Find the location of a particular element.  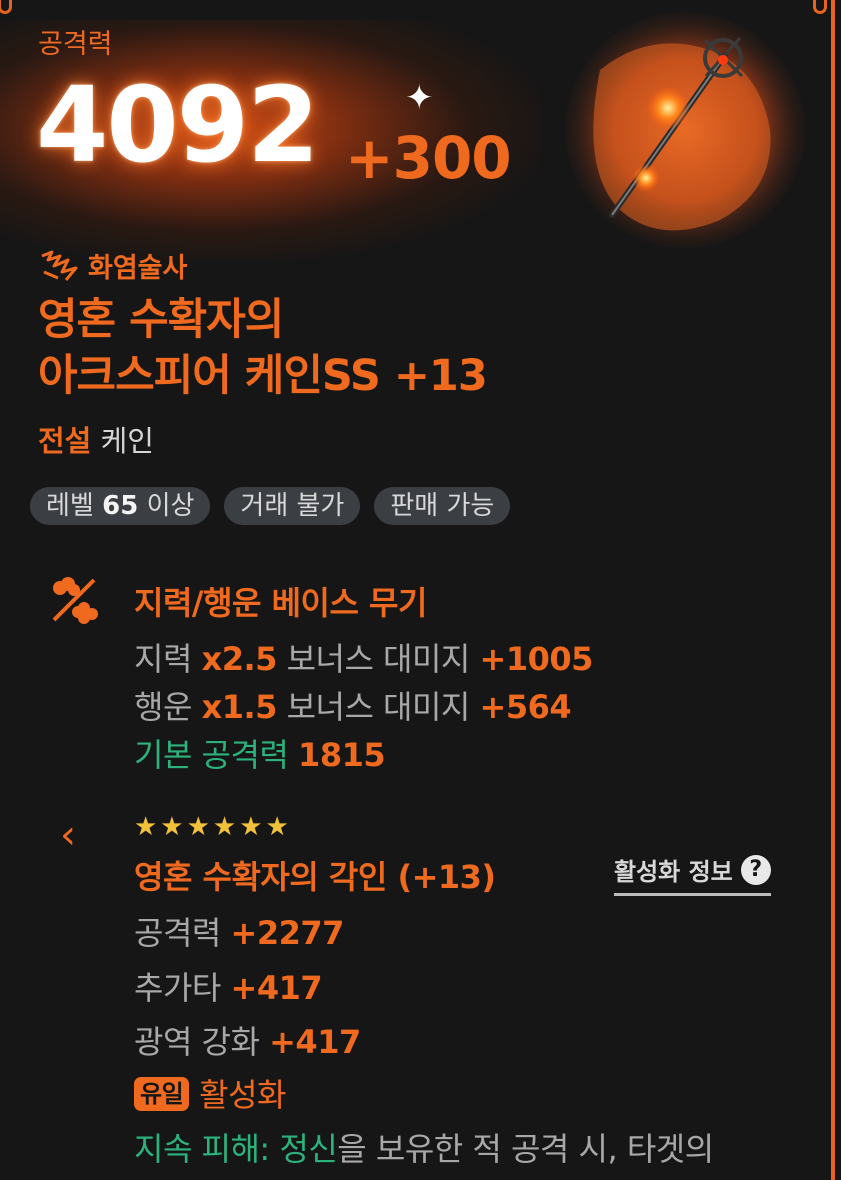

chevron-left-icon: ‹ is located at coordinates (68, 835).